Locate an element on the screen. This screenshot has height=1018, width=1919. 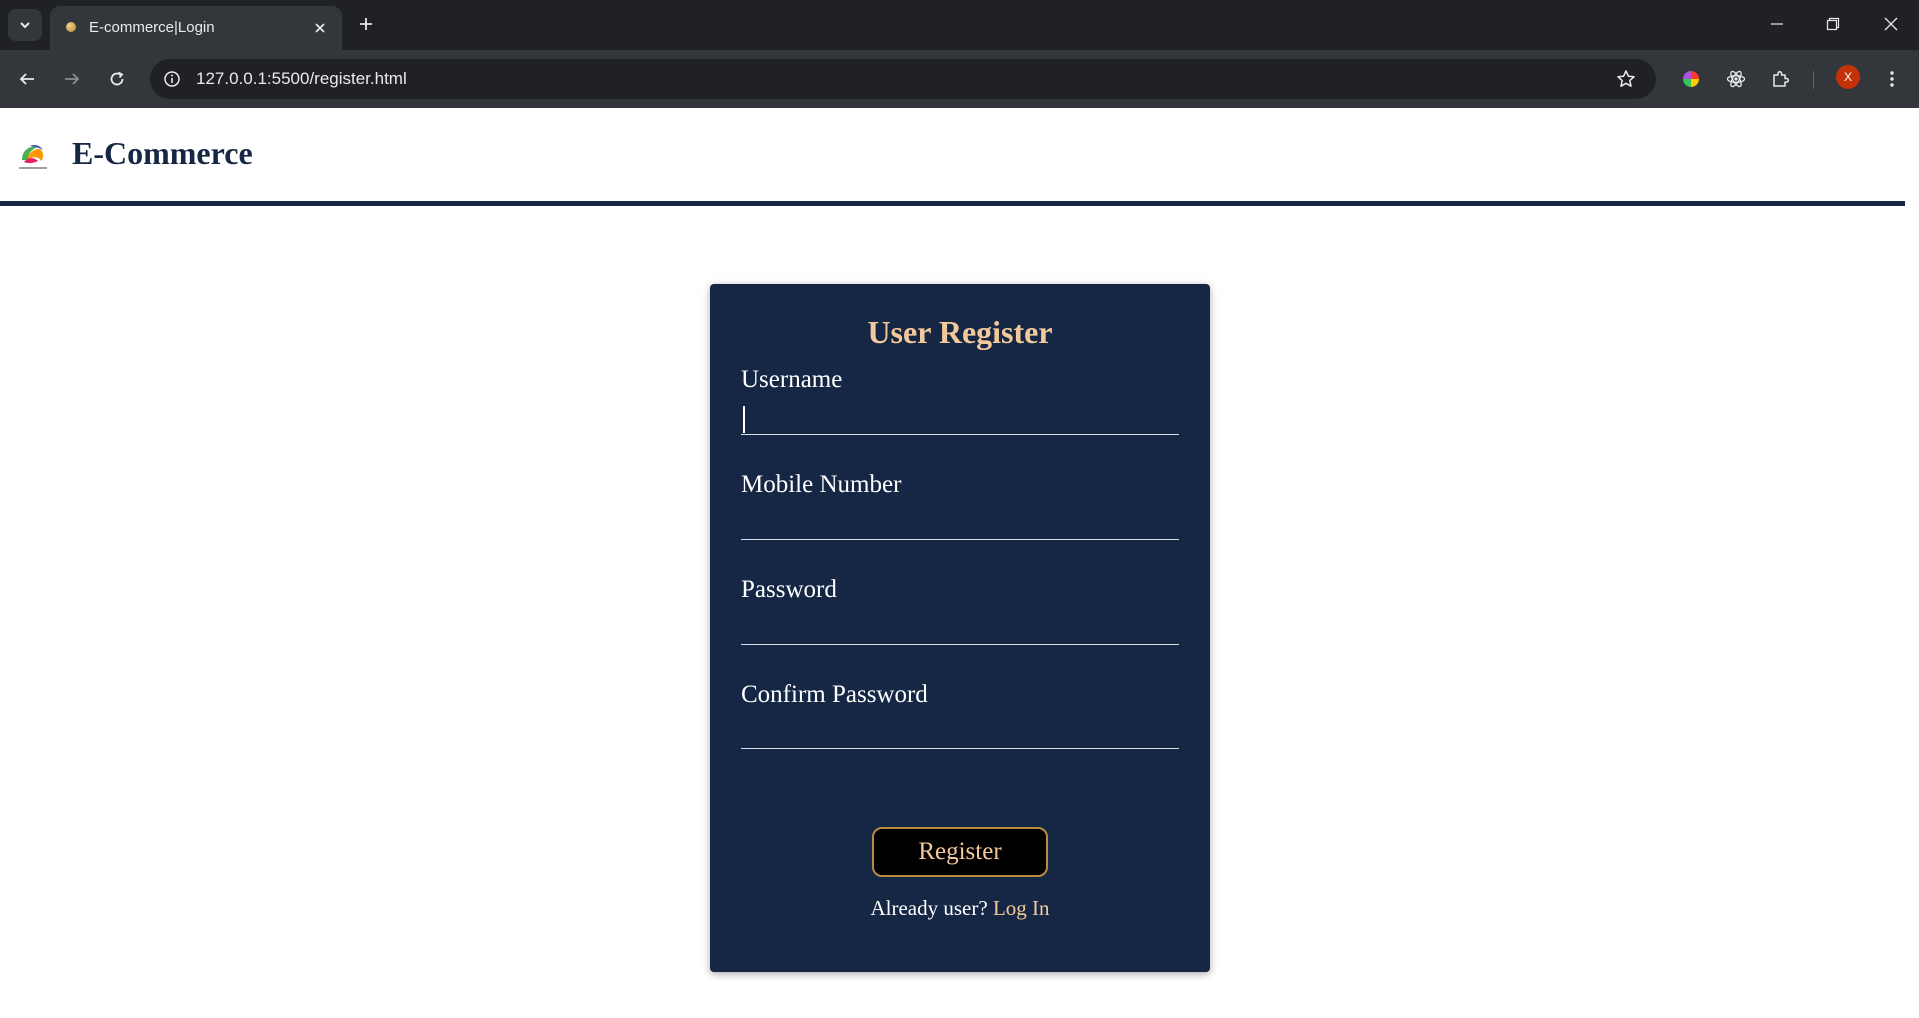
text-caret is located at coordinates (744, 419).